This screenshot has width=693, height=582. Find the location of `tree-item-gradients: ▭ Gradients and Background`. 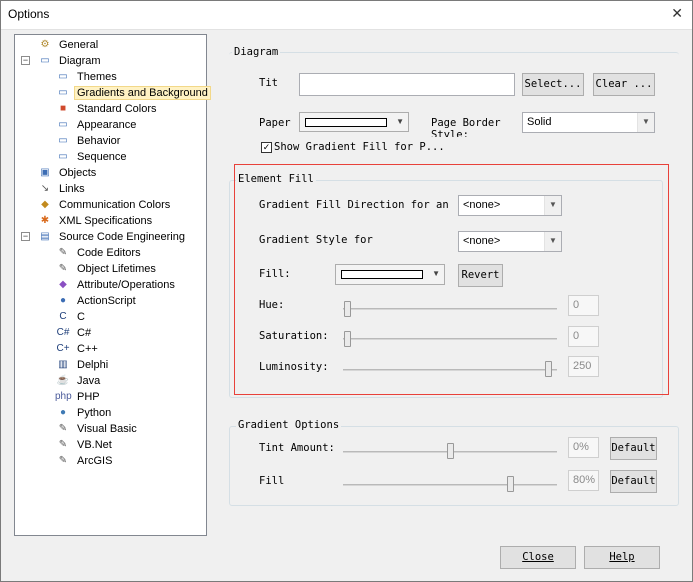

tree-item-gradients: ▭ Gradients and Background is located at coordinates (133, 93).